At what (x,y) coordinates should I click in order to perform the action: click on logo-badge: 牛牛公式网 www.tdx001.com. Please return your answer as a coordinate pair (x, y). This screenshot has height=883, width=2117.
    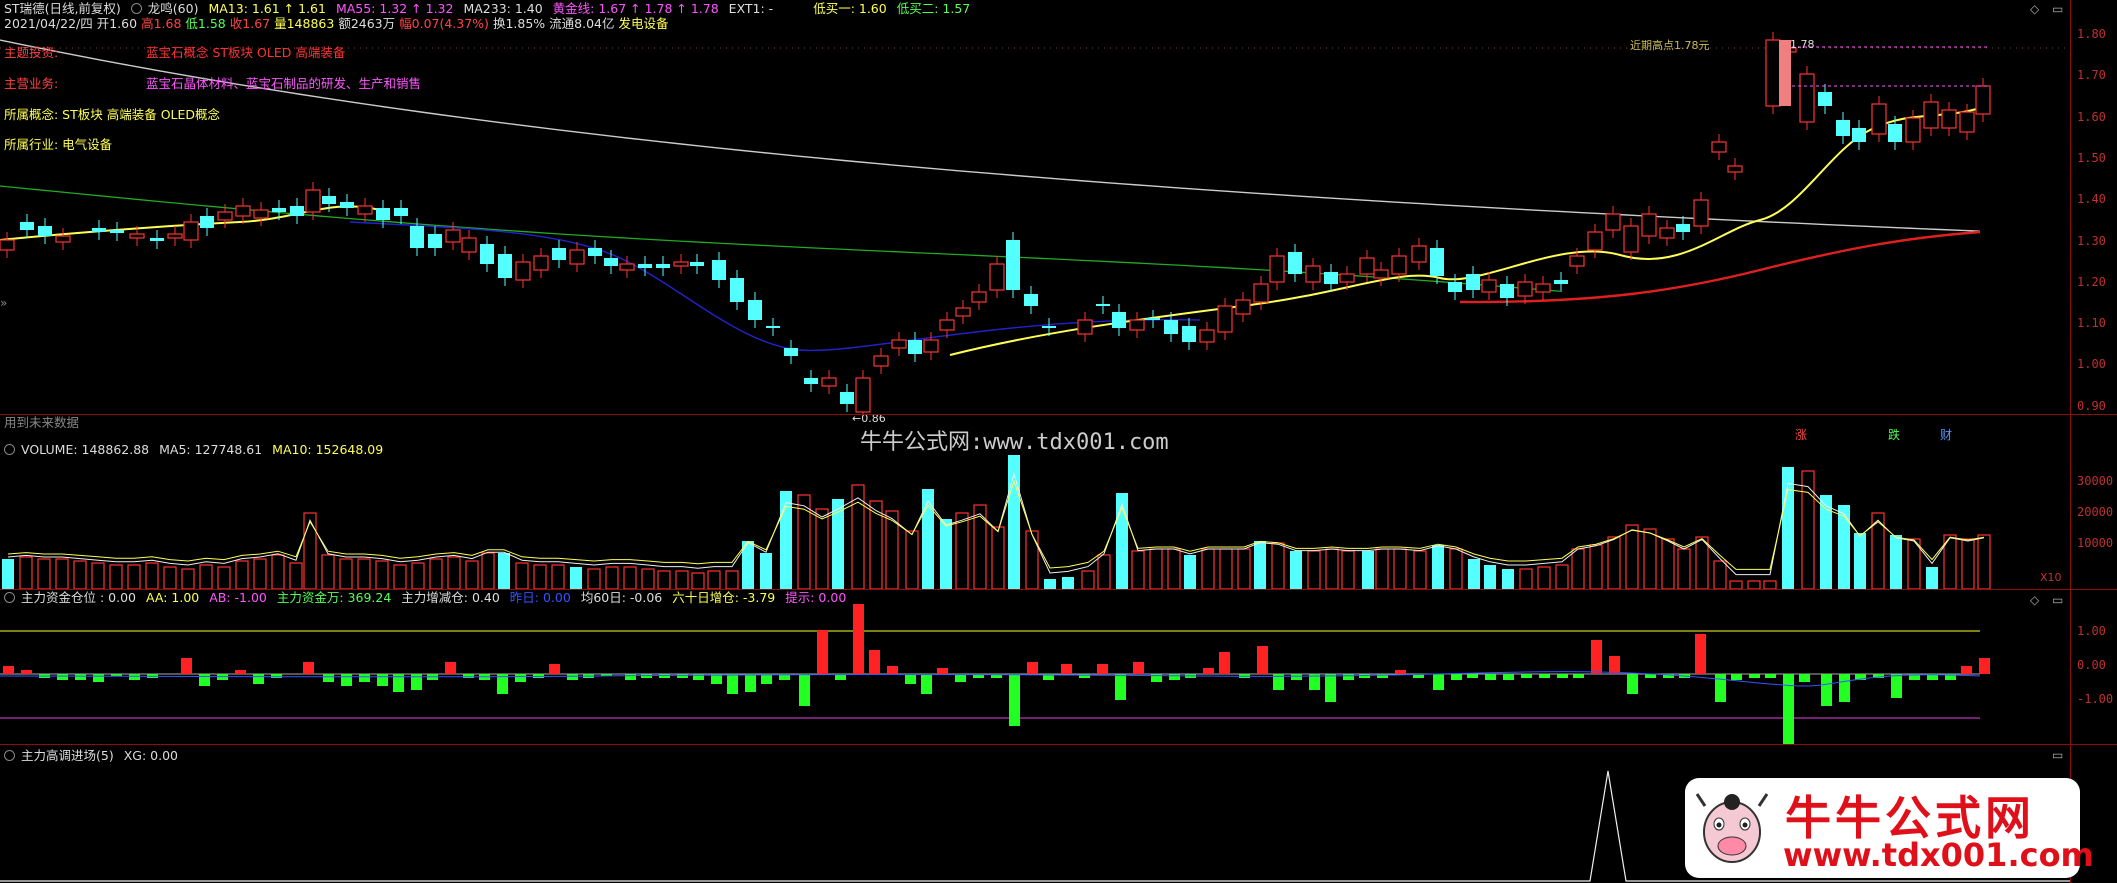
    Looking at the image, I should click on (1889, 828).